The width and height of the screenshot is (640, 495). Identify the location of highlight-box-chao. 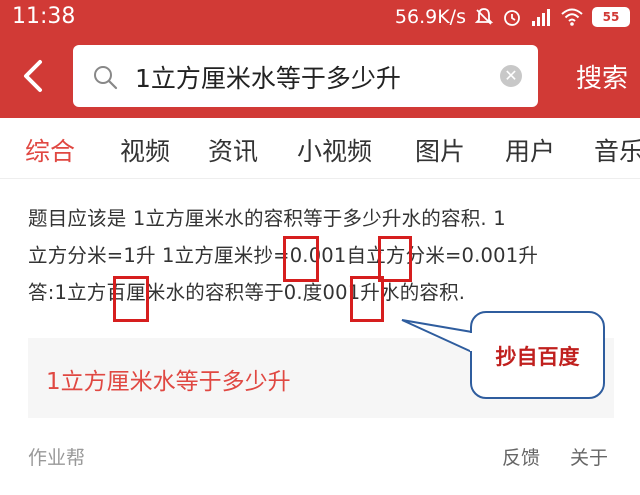
(301, 259).